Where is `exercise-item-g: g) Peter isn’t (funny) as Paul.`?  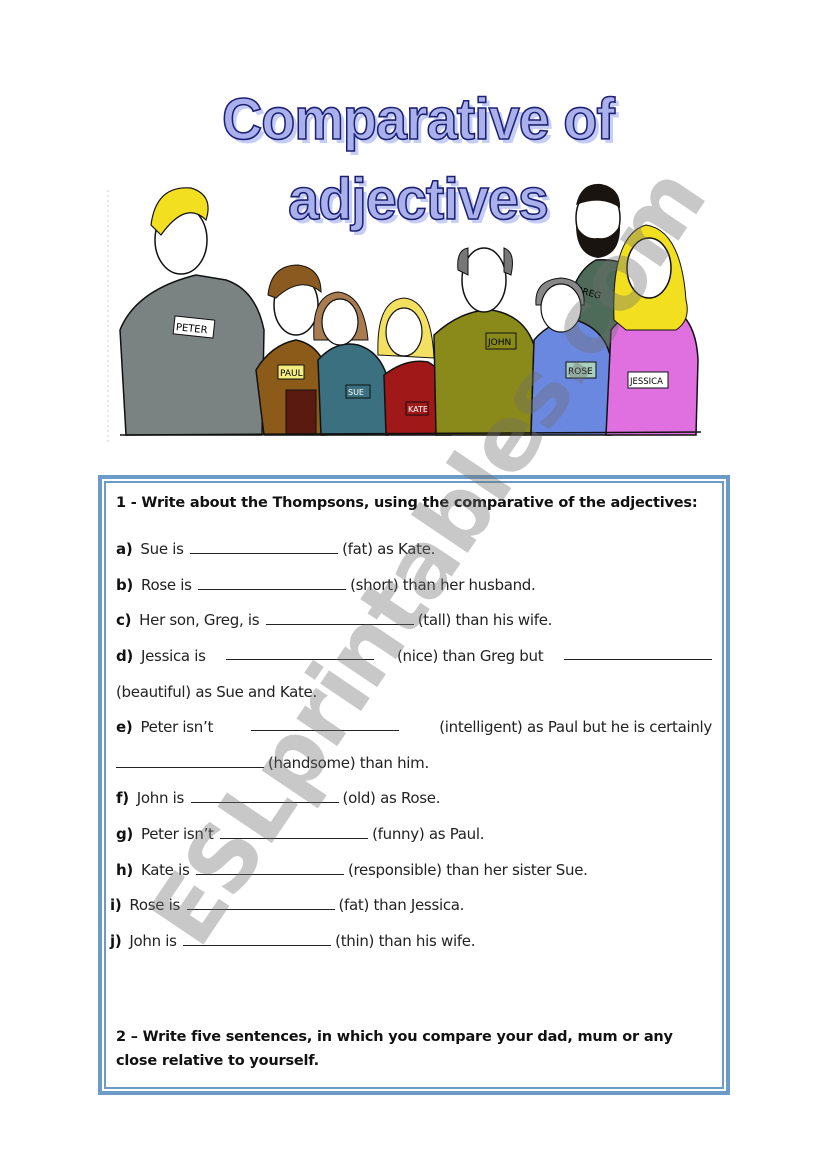
exercise-item-g: g) Peter isn’t (funny) as Paul. is located at coordinates (414, 834).